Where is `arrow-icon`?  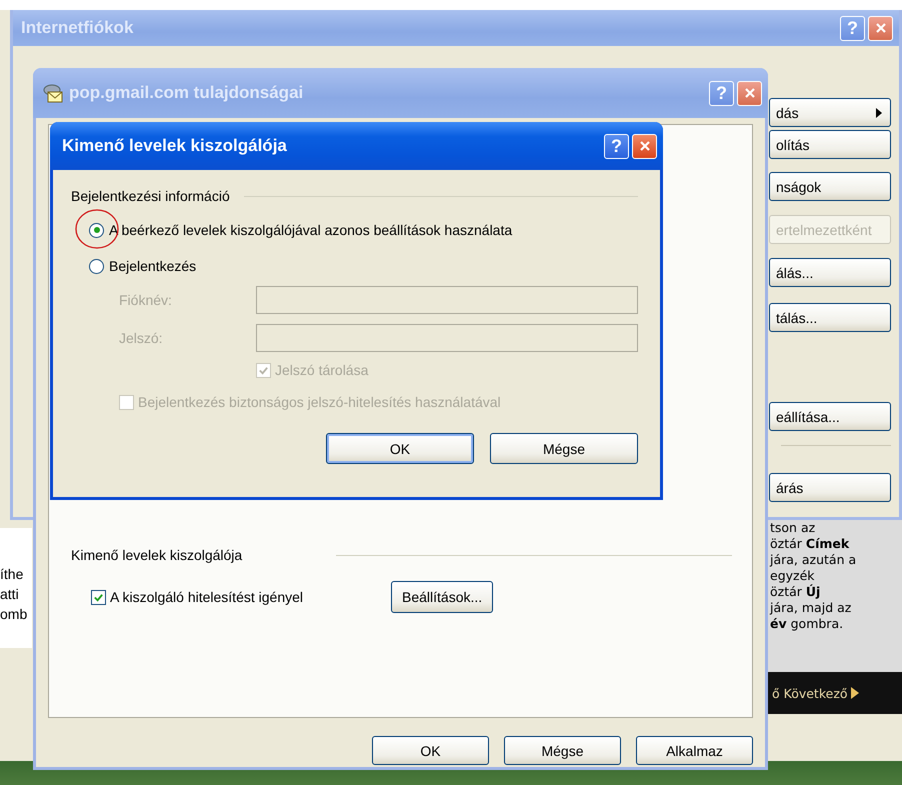
arrow-icon is located at coordinates (854, 693).